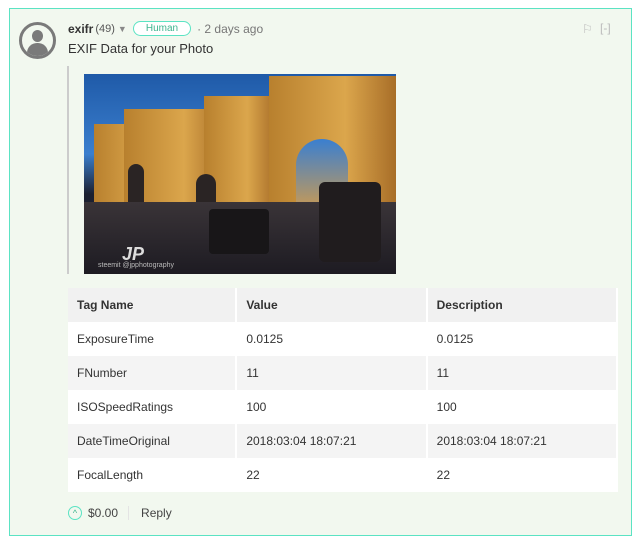  Describe the element at coordinates (522, 305) in the screenshot. I see `column-header: Description` at that location.